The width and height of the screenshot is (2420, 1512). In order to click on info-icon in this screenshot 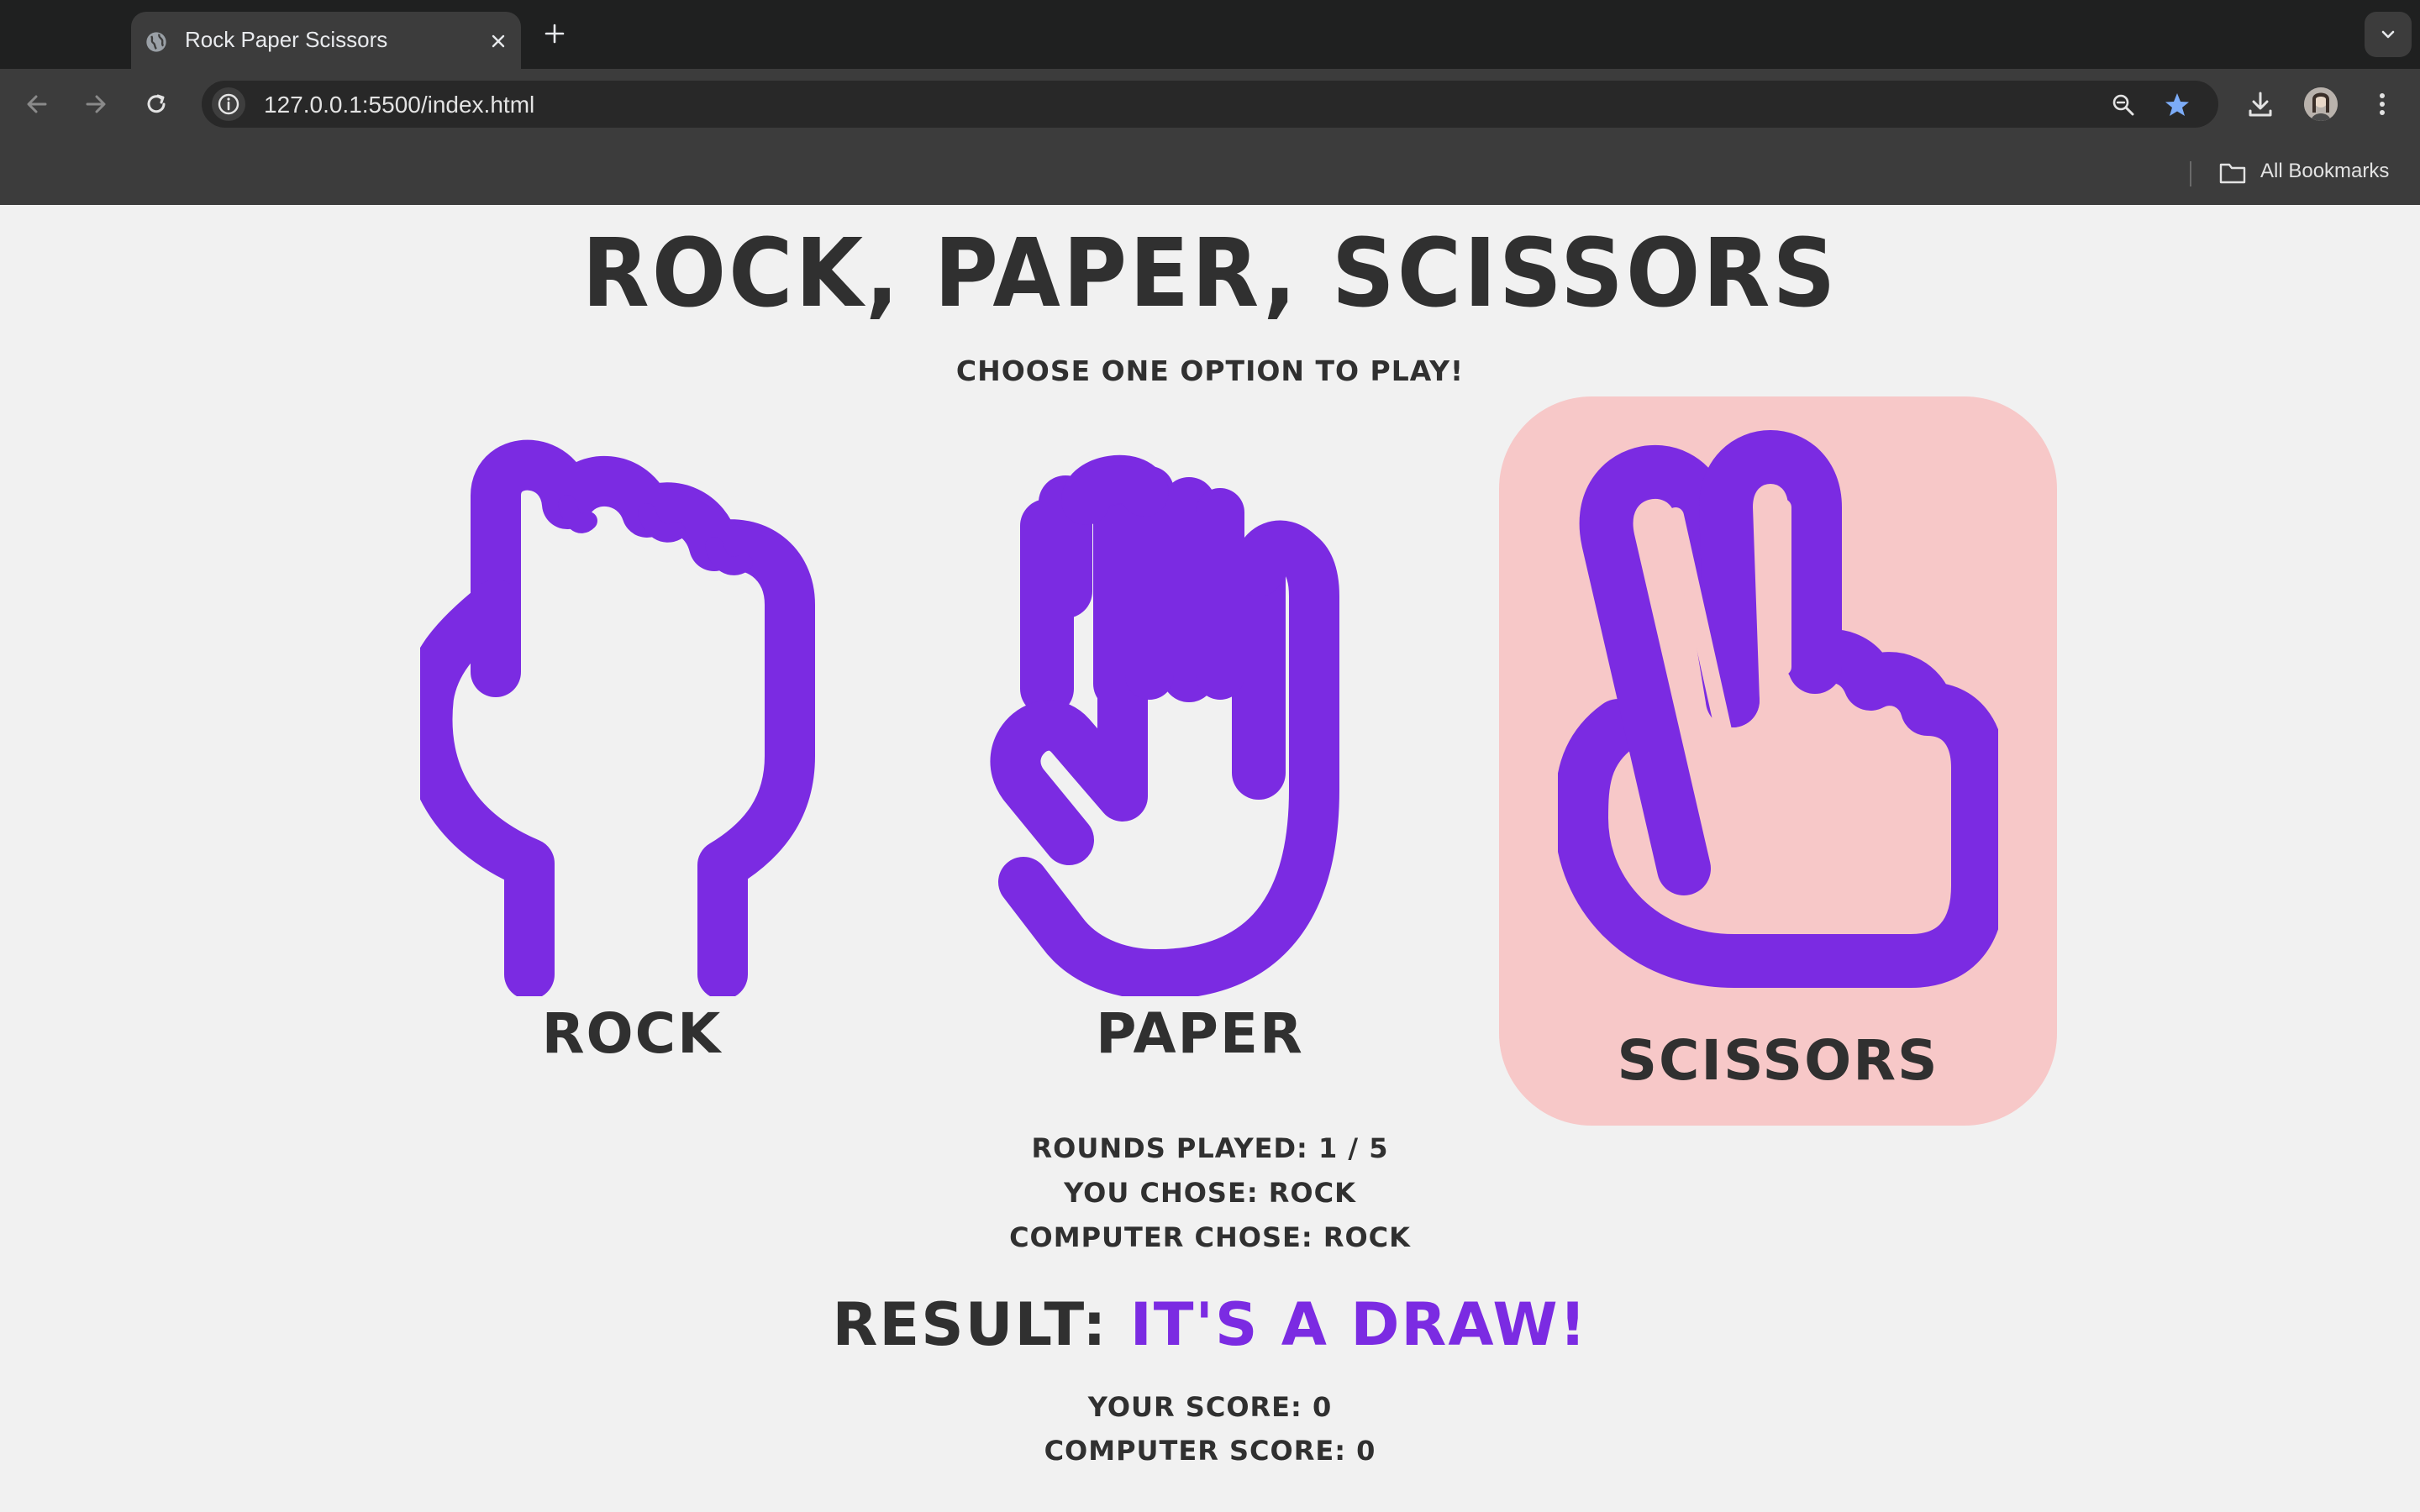, I will do `click(228, 104)`.